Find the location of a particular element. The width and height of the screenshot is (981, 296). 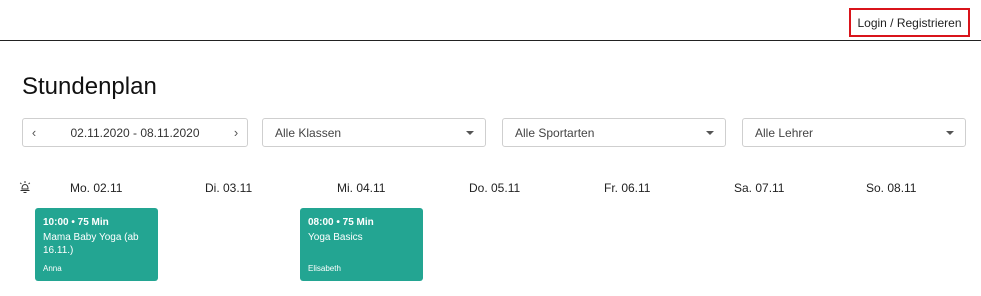

date-range-picker: ‹ 02.11.2020 - 08.11.2020 › is located at coordinates (135, 132).